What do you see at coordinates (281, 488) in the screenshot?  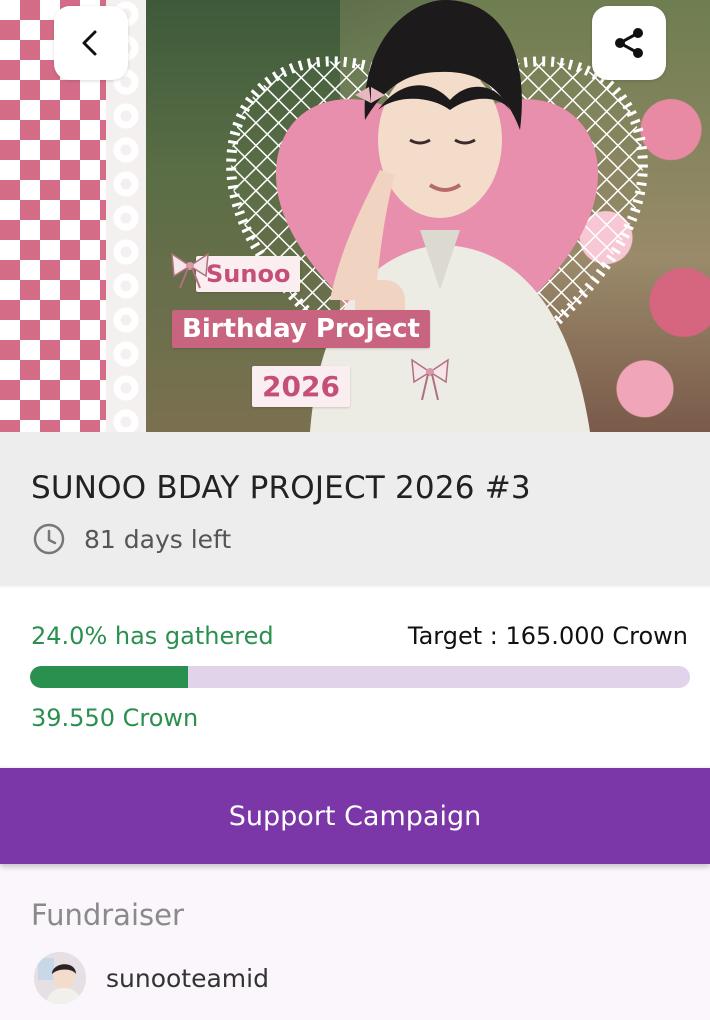 I see `campaign-title: SUNOO BDAY PROJECT 2026 #3` at bounding box center [281, 488].